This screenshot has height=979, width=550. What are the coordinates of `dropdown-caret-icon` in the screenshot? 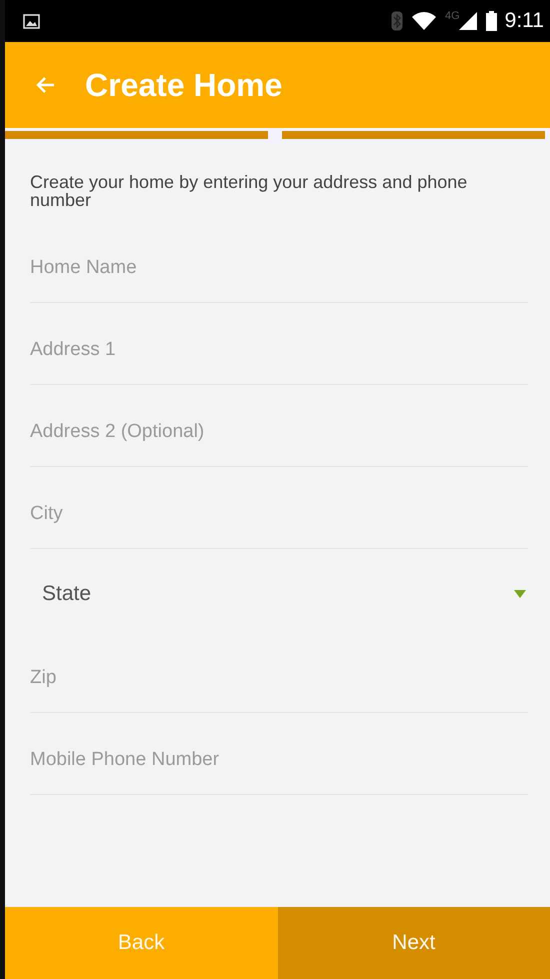 It's located at (520, 594).